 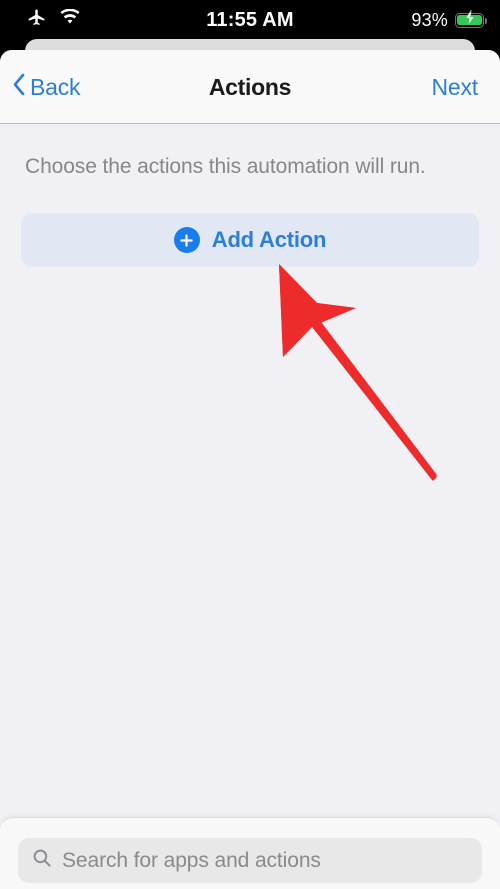 I want to click on search-placeholder: Search for apps and actions, so click(x=191, y=860).